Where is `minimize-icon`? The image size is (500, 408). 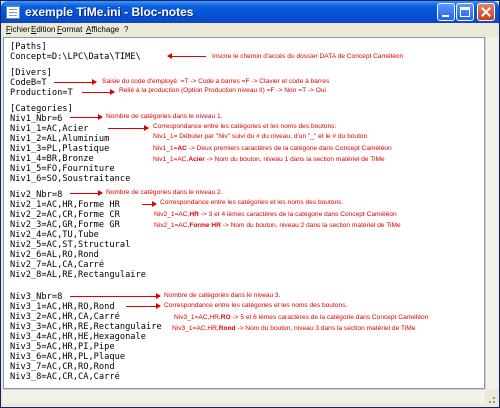 minimize-icon is located at coordinates (446, 12).